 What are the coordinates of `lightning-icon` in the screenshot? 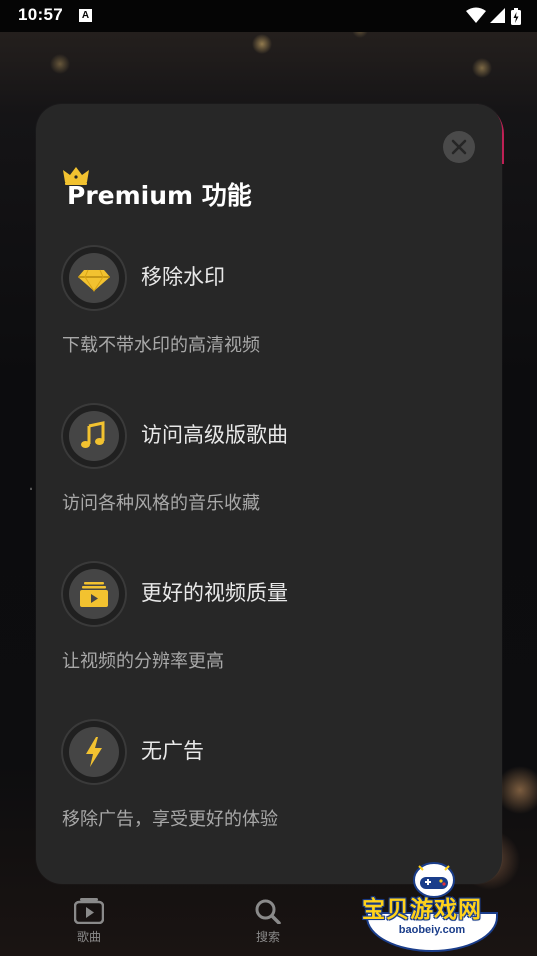 It's located at (94, 752).